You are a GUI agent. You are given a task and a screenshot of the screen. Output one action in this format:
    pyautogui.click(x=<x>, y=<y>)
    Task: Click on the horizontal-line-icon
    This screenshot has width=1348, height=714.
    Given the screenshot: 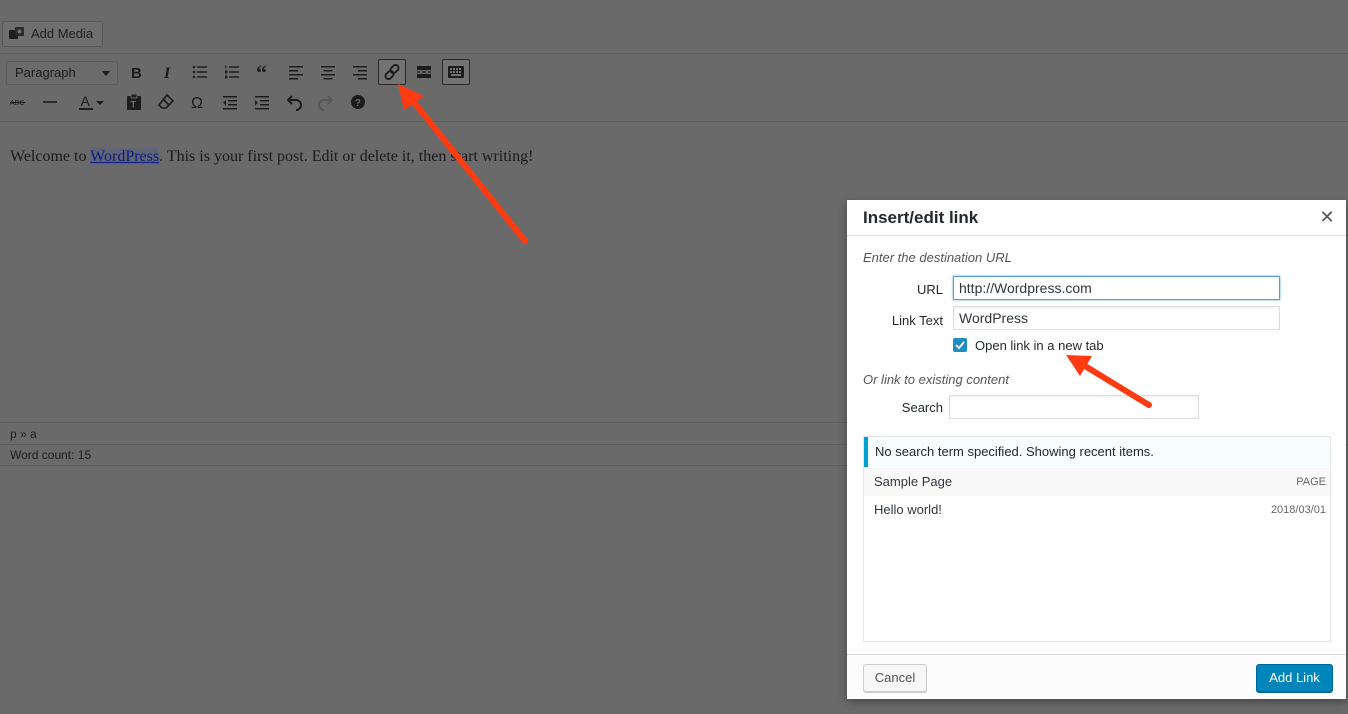 What is the action you would take?
    pyautogui.click(x=50, y=102)
    